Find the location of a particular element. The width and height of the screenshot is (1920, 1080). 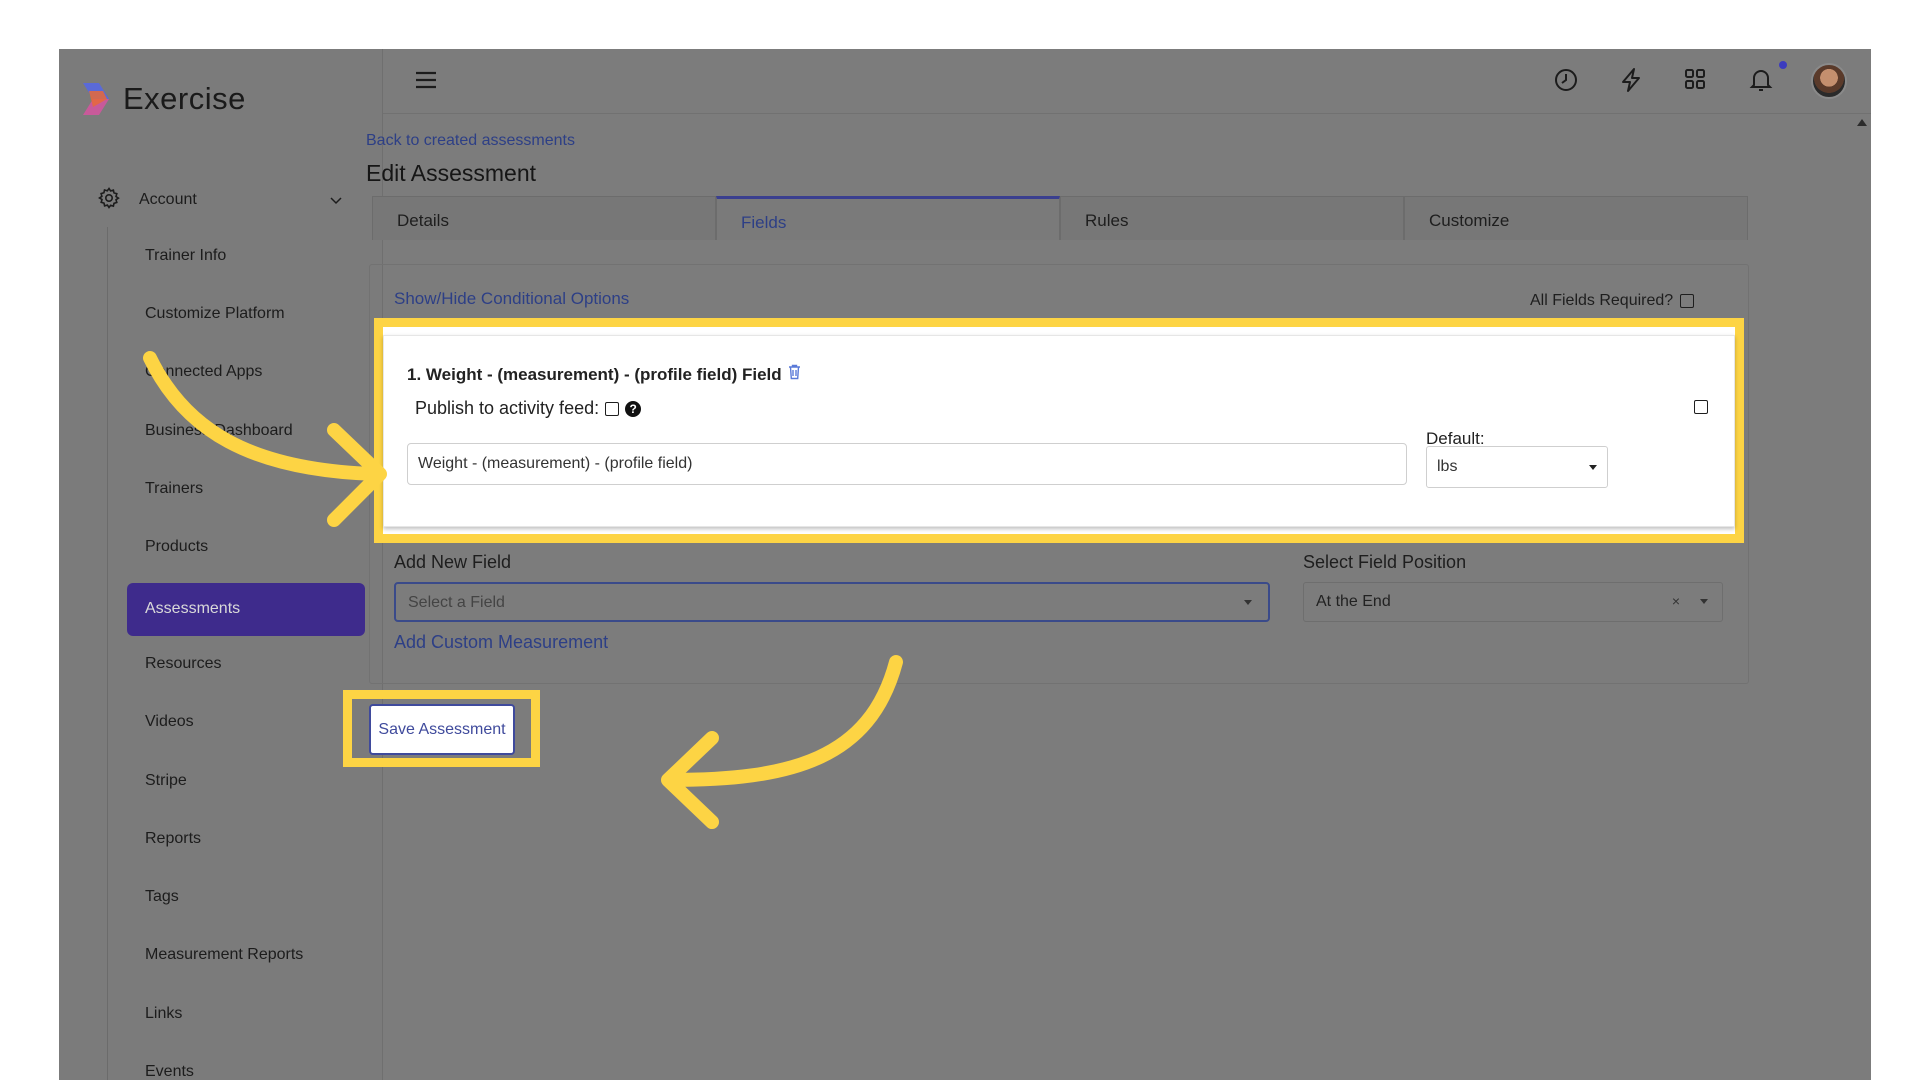

logo-icon is located at coordinates (96, 99).